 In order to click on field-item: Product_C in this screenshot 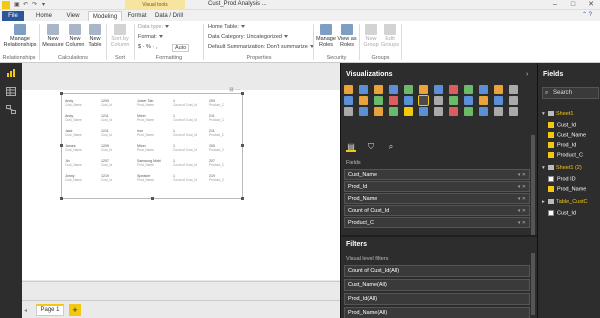, I will do `click(565, 155)`.